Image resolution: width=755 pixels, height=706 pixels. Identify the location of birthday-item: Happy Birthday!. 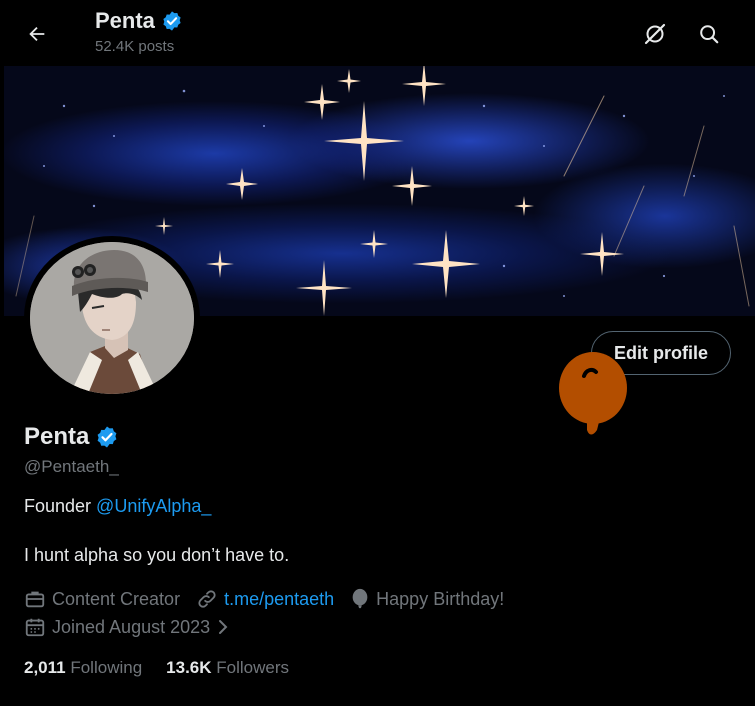
(427, 599).